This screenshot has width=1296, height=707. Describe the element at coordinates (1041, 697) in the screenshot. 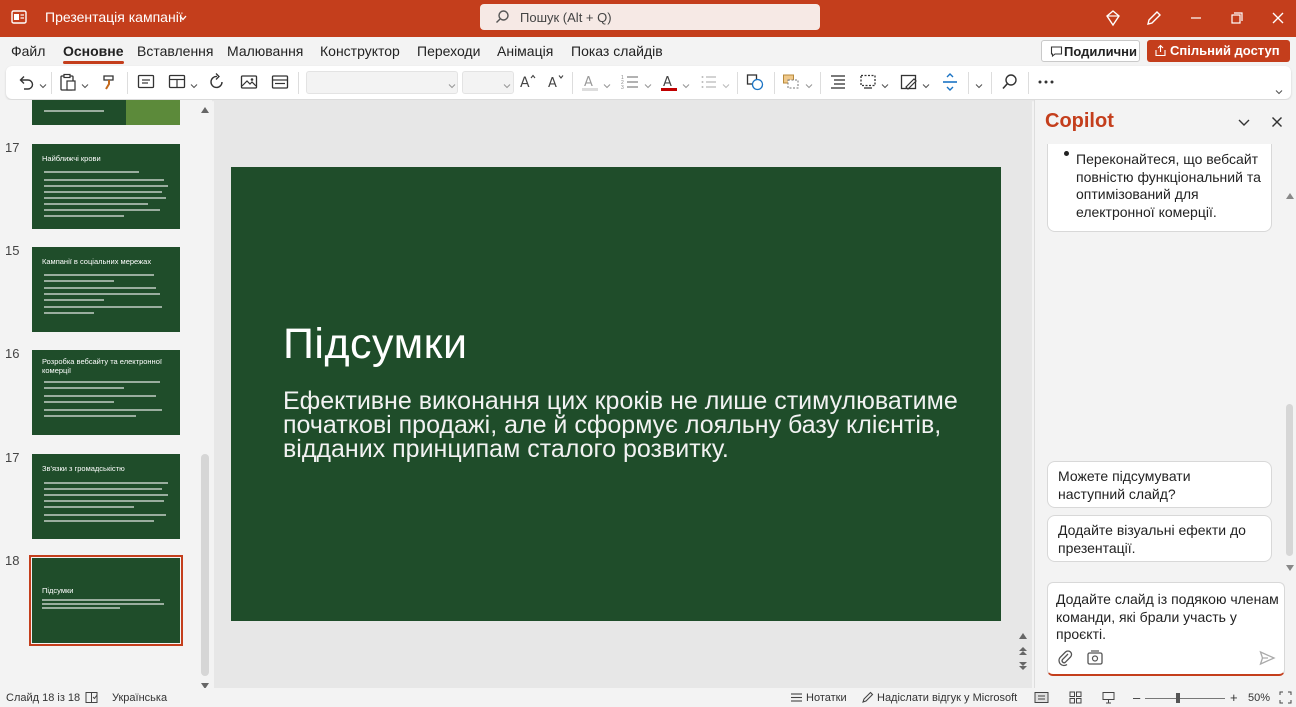

I see `normal-view-icon` at that location.